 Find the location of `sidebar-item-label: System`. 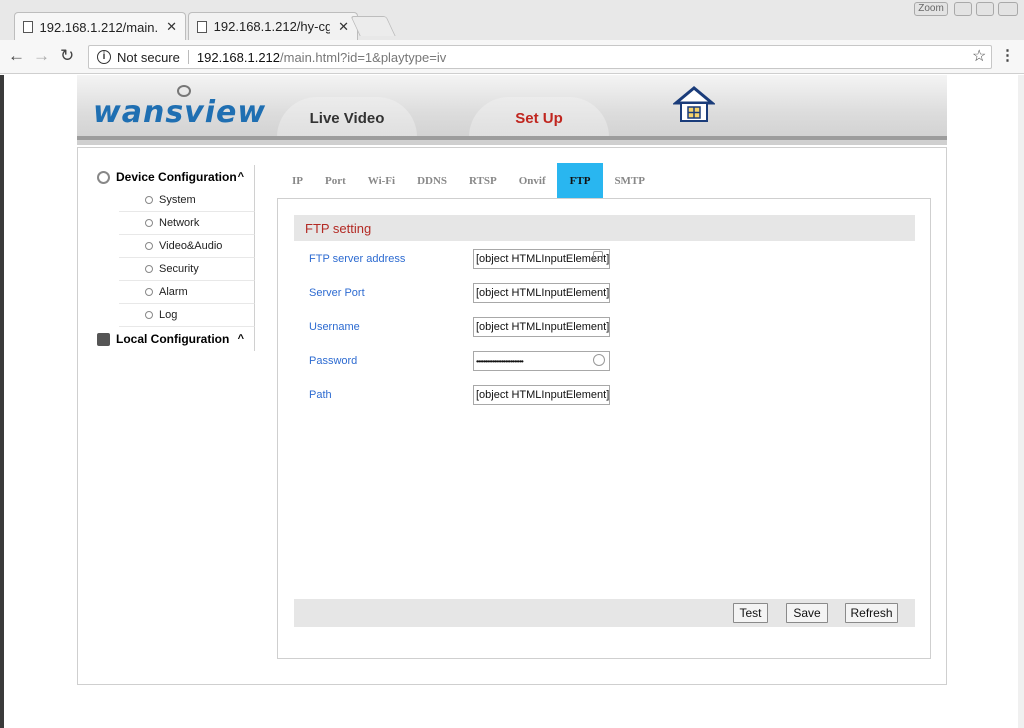

sidebar-item-label: System is located at coordinates (177, 200).